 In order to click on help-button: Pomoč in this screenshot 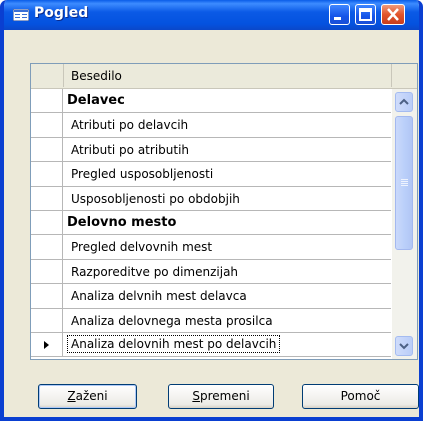, I will do `click(360, 396)`.